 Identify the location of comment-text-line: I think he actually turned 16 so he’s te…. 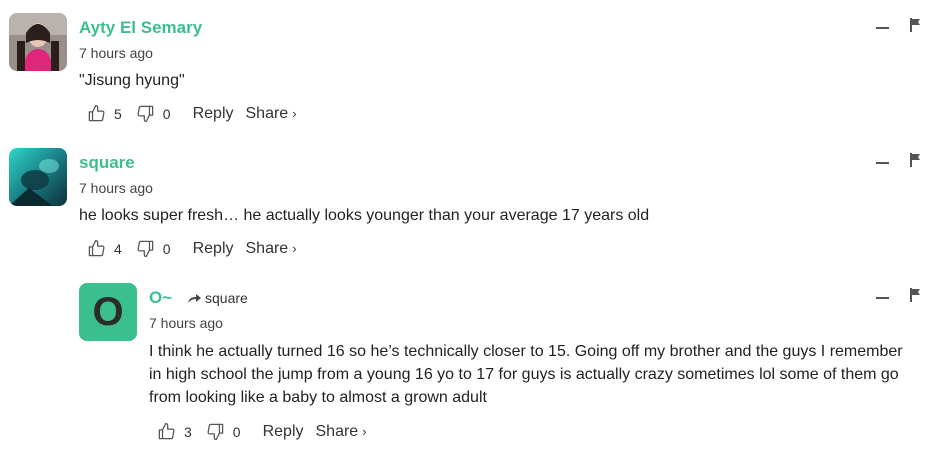
(526, 351).